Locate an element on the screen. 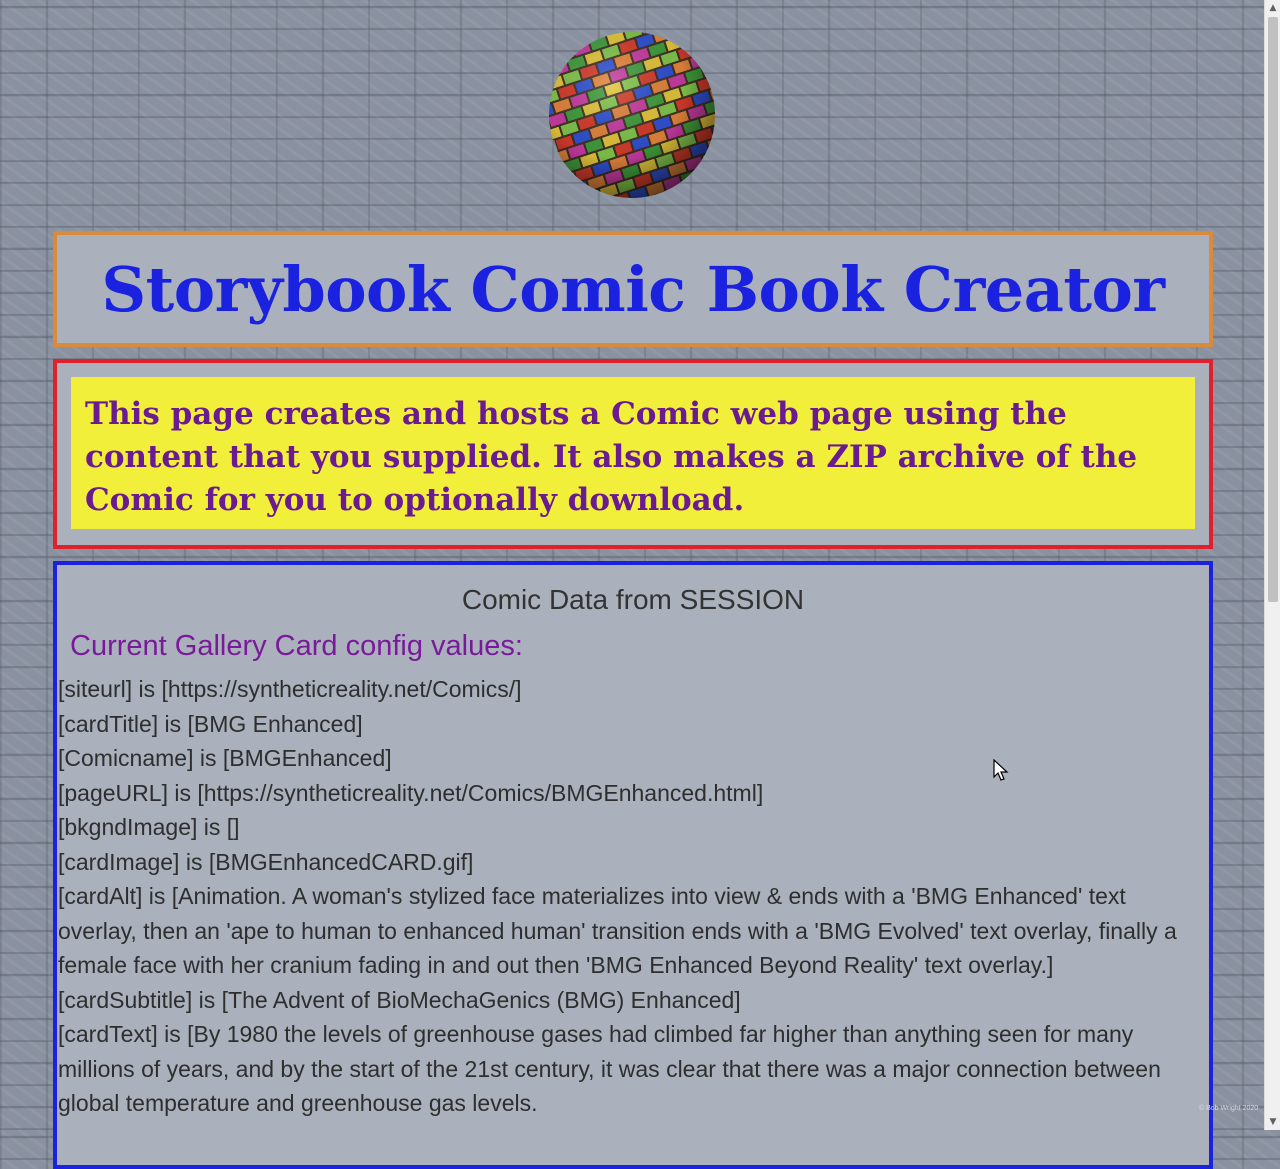 The image size is (1280, 1169). vertical-scrollbar: ▲ ▼ is located at coordinates (1272, 565).